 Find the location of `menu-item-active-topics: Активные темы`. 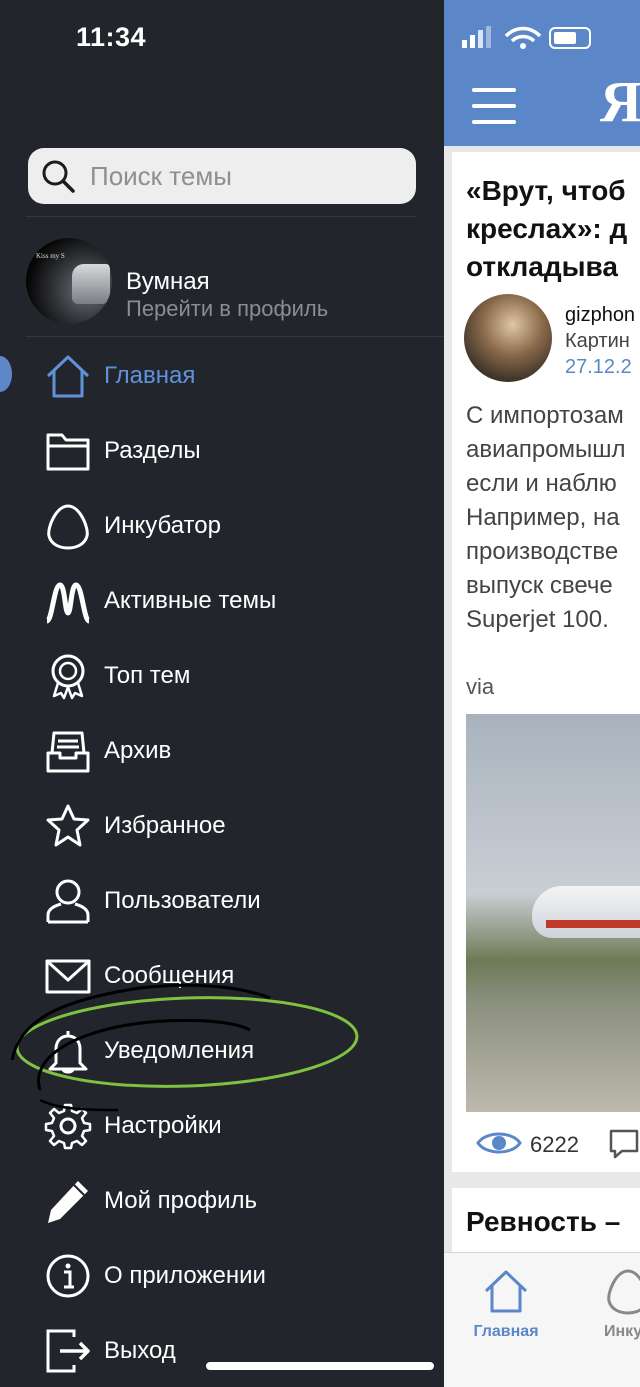

menu-item-active-topics: Активные темы is located at coordinates (234, 601).